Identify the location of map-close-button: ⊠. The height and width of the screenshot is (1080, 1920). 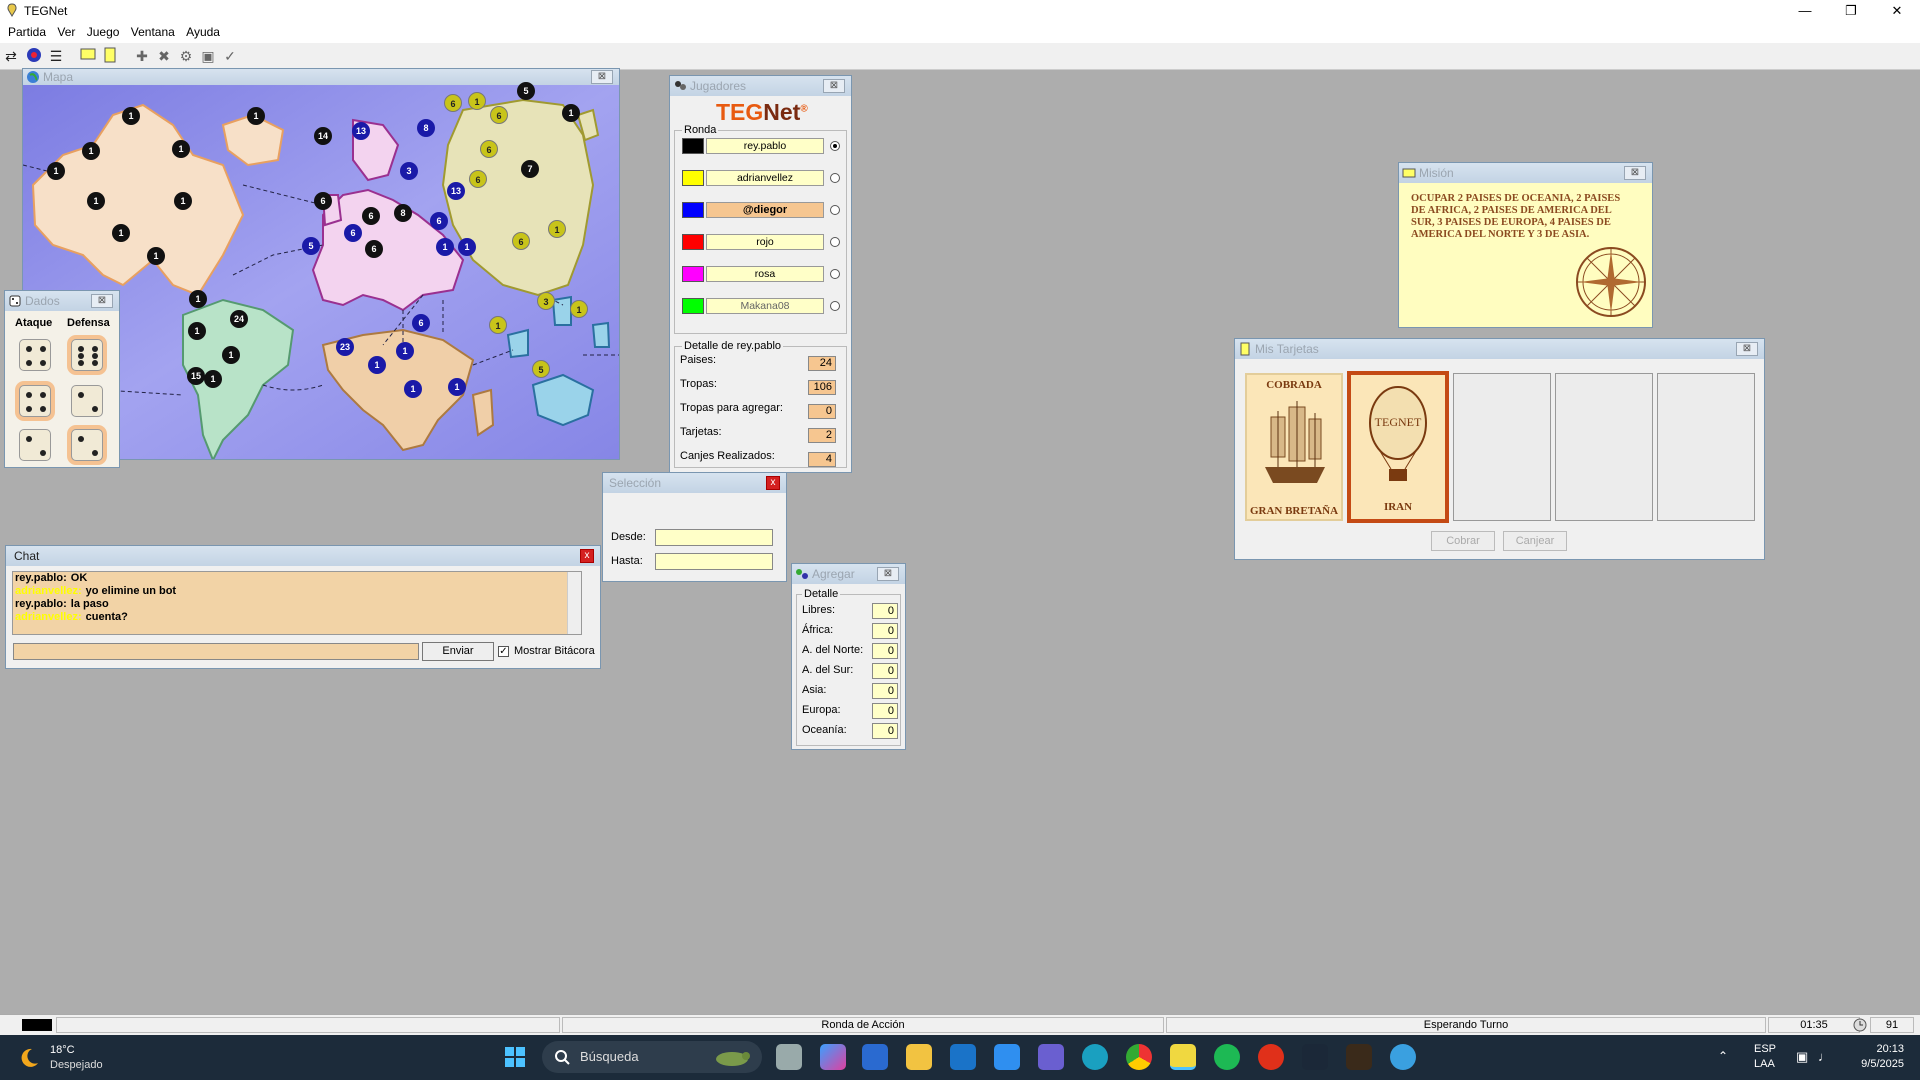
(602, 77).